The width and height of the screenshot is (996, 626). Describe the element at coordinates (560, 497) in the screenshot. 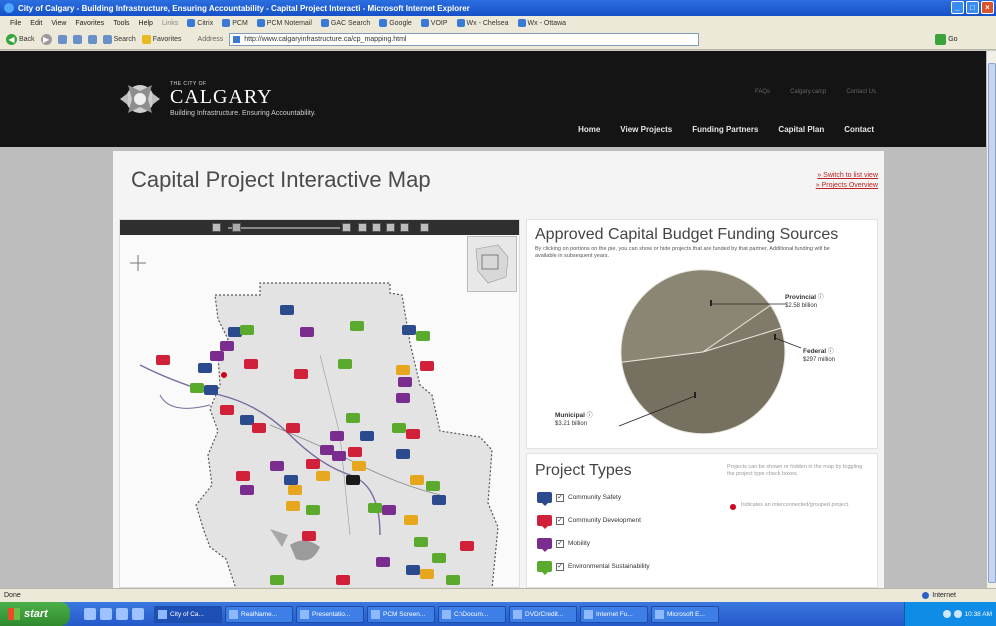

I see `community-safety-checkbox: ✓` at that location.